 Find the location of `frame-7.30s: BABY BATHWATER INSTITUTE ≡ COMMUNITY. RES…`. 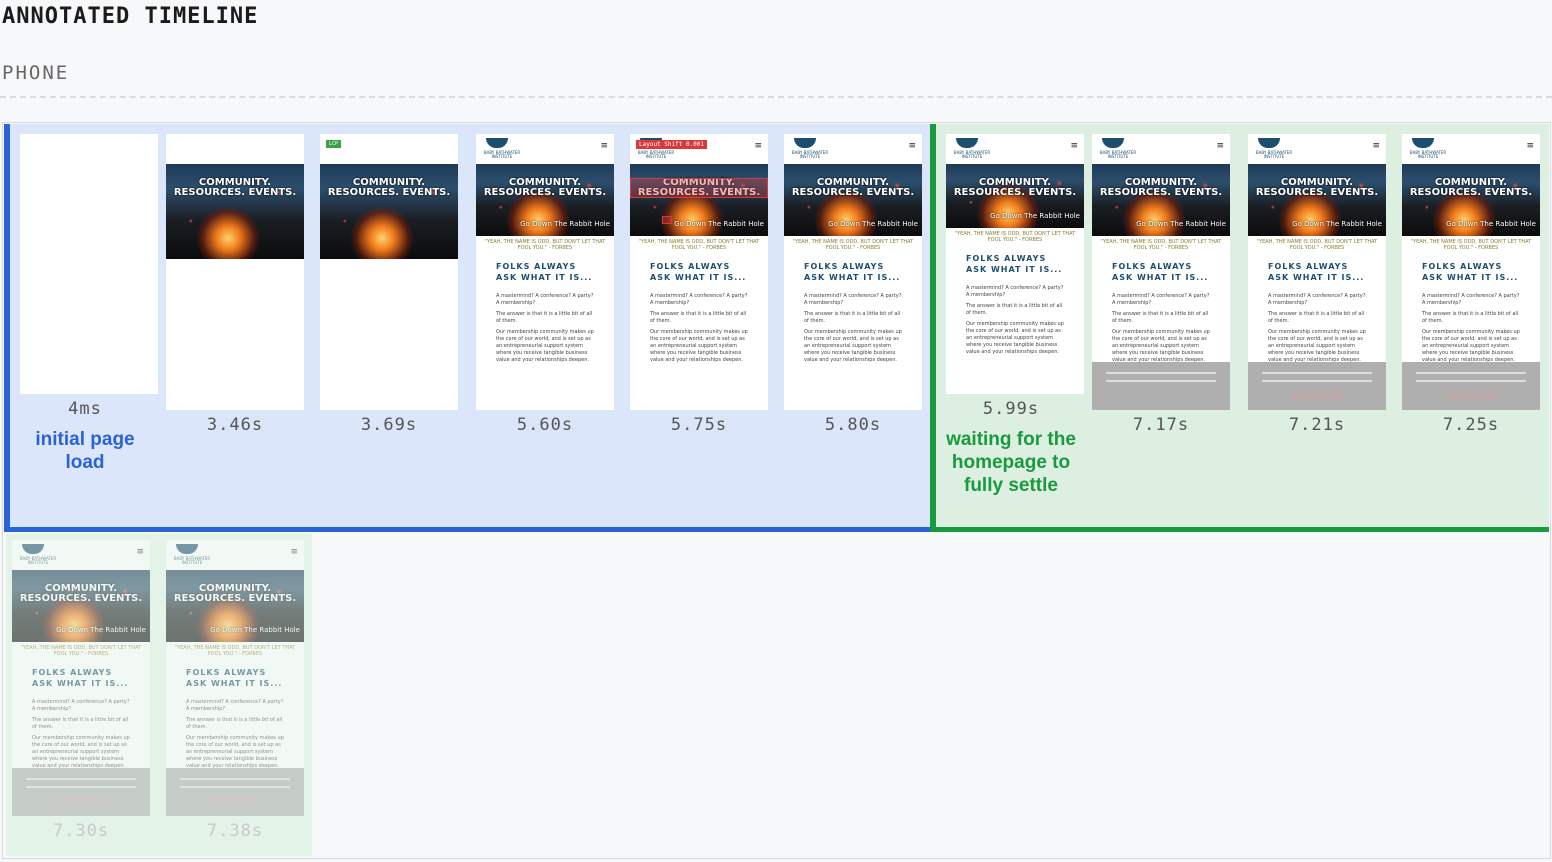

frame-7.30s: BABY BATHWATER INSTITUTE ≡ COMMUNITY. RES… is located at coordinates (81, 678).